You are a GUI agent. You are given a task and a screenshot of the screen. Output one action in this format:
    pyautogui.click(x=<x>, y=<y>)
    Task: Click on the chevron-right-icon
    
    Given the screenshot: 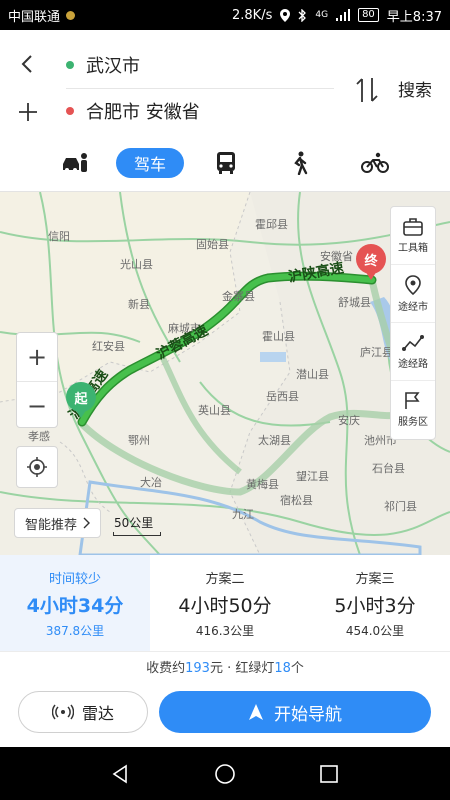 What is the action you would take?
    pyautogui.click(x=87, y=523)
    